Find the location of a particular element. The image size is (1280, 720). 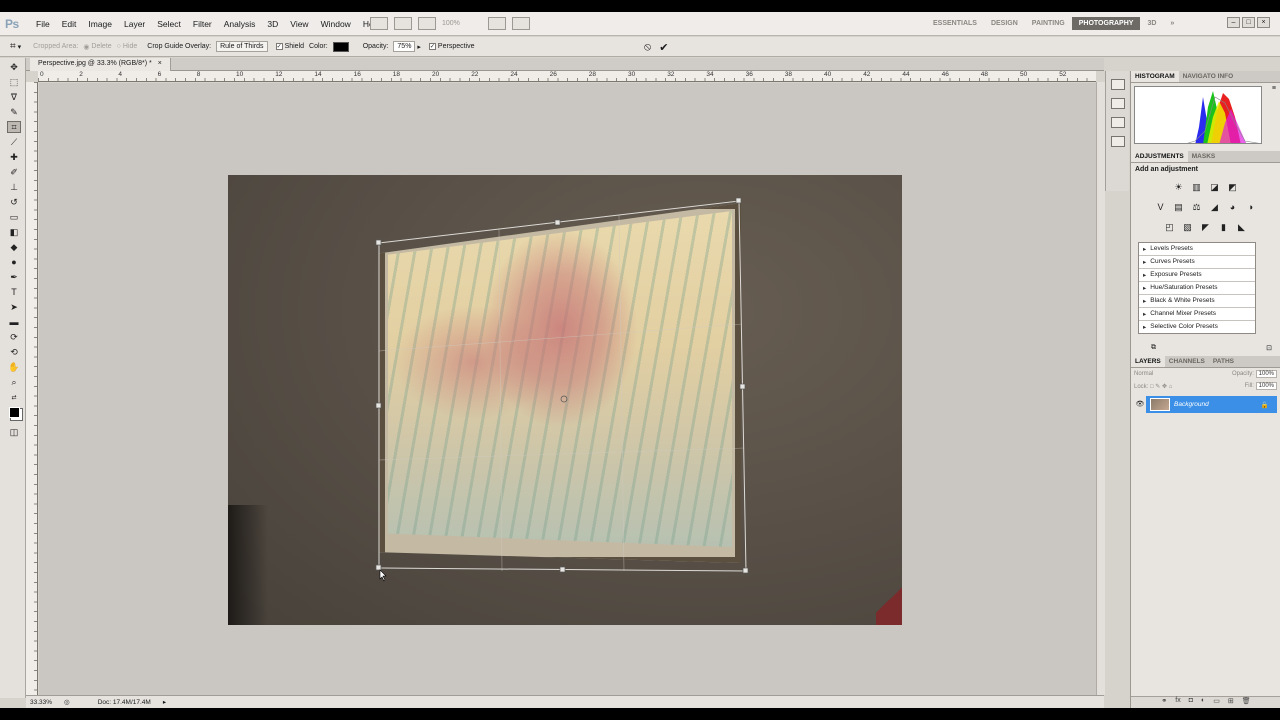

workspace-essentials: ESSENTIALS is located at coordinates (955, 23).